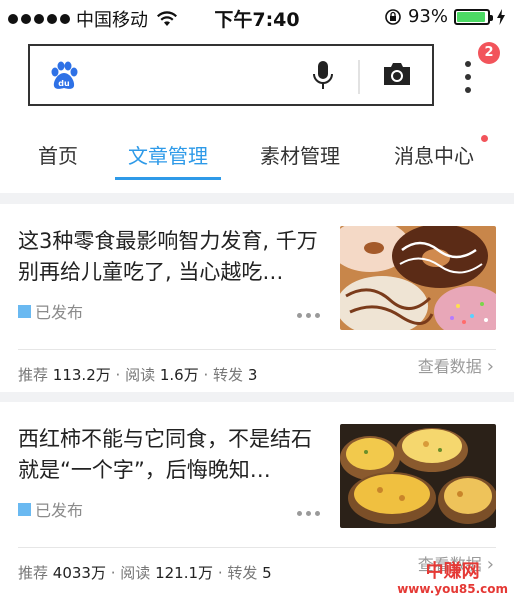 Image resolution: width=514 pixels, height=600 pixels. I want to click on article-stats: 推荐 113.2万 · 阅读 1.6万 · 转发 3, so click(138, 375).